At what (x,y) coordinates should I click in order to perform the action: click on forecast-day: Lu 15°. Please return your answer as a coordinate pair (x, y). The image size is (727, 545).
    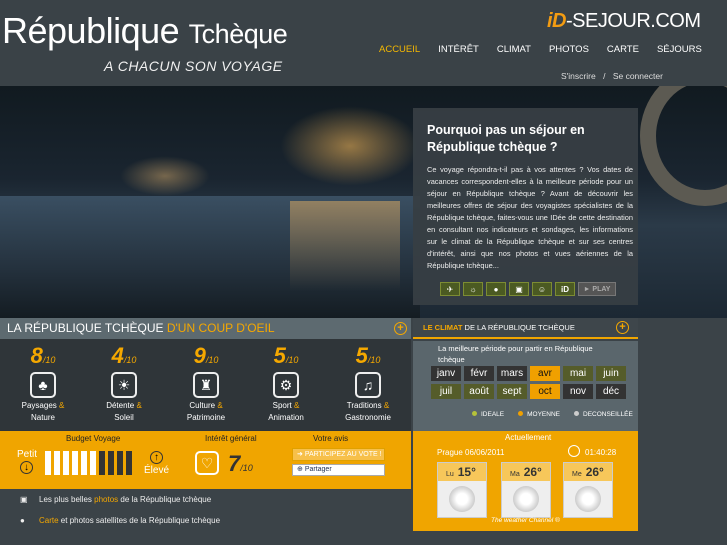
    Looking at the image, I should click on (462, 490).